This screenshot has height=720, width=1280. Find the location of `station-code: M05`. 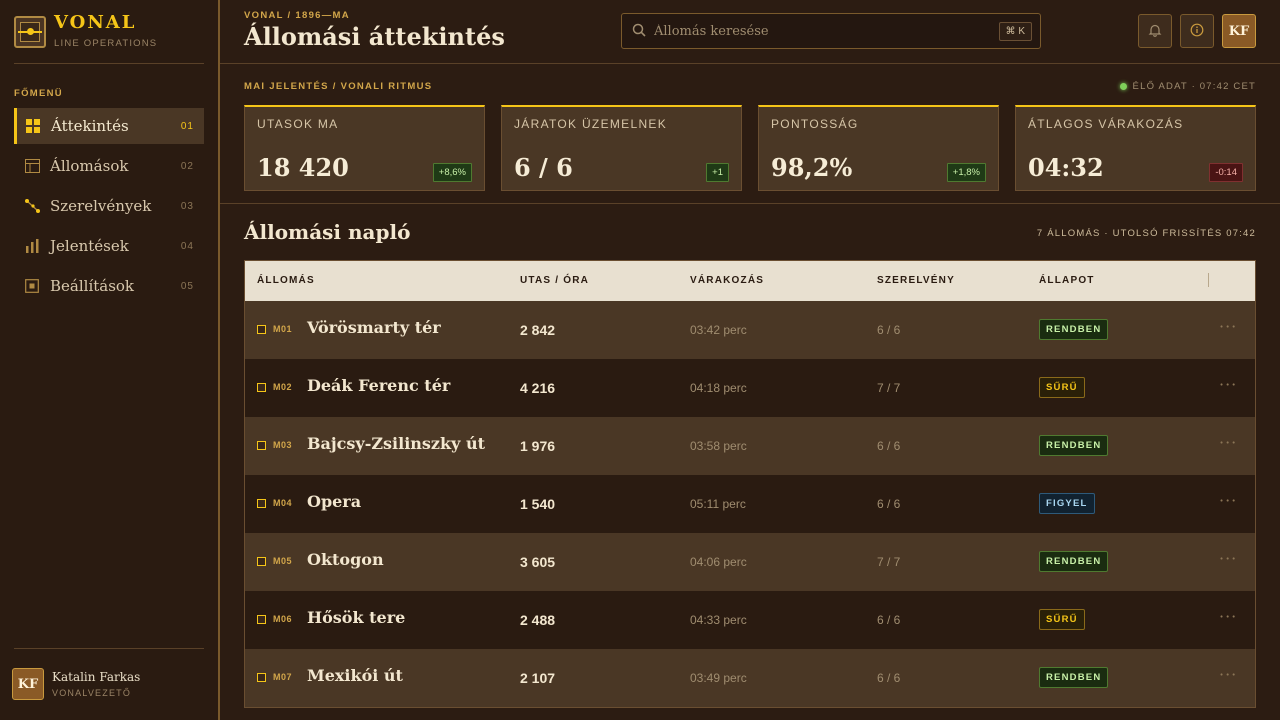

station-code: M05 is located at coordinates (283, 561).